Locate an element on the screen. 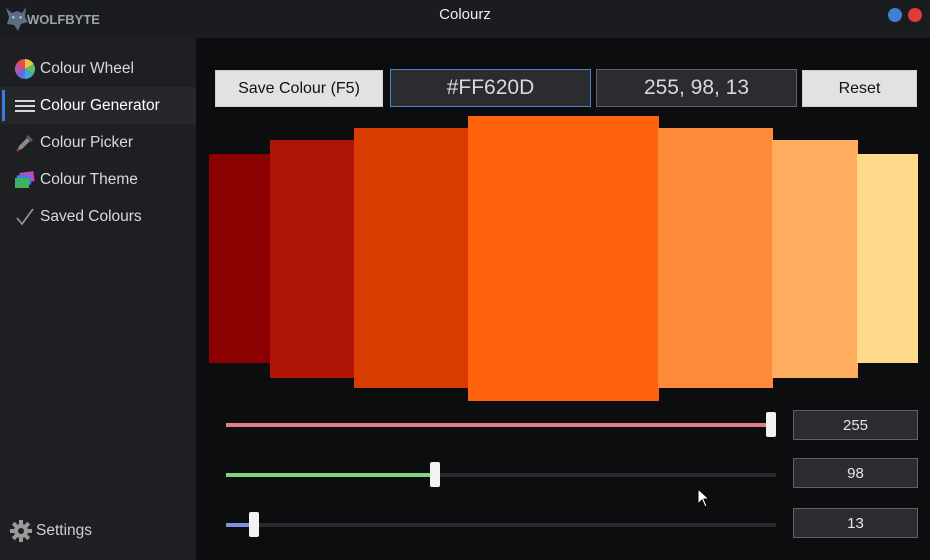 This screenshot has height=560, width=930. green-slider-thumb is located at coordinates (435, 474).